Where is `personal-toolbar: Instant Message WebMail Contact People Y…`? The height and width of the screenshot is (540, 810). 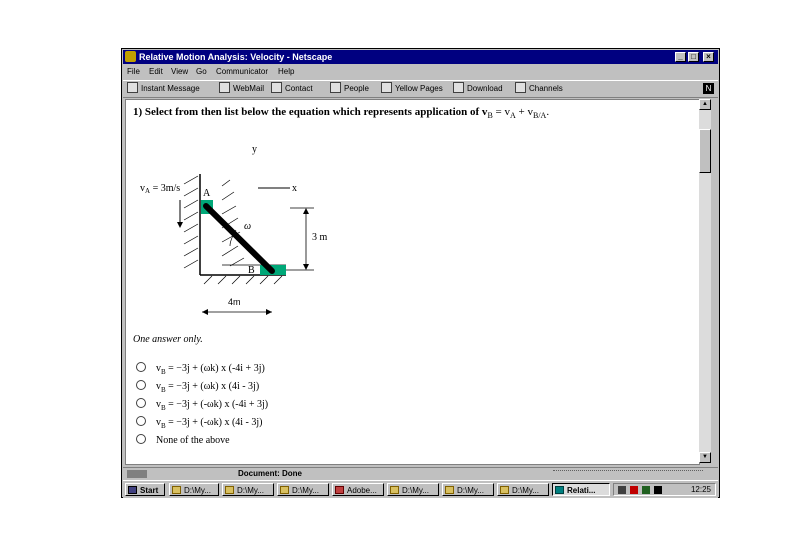
personal-toolbar: Instant Message WebMail Contact People Y… is located at coordinates (420, 89).